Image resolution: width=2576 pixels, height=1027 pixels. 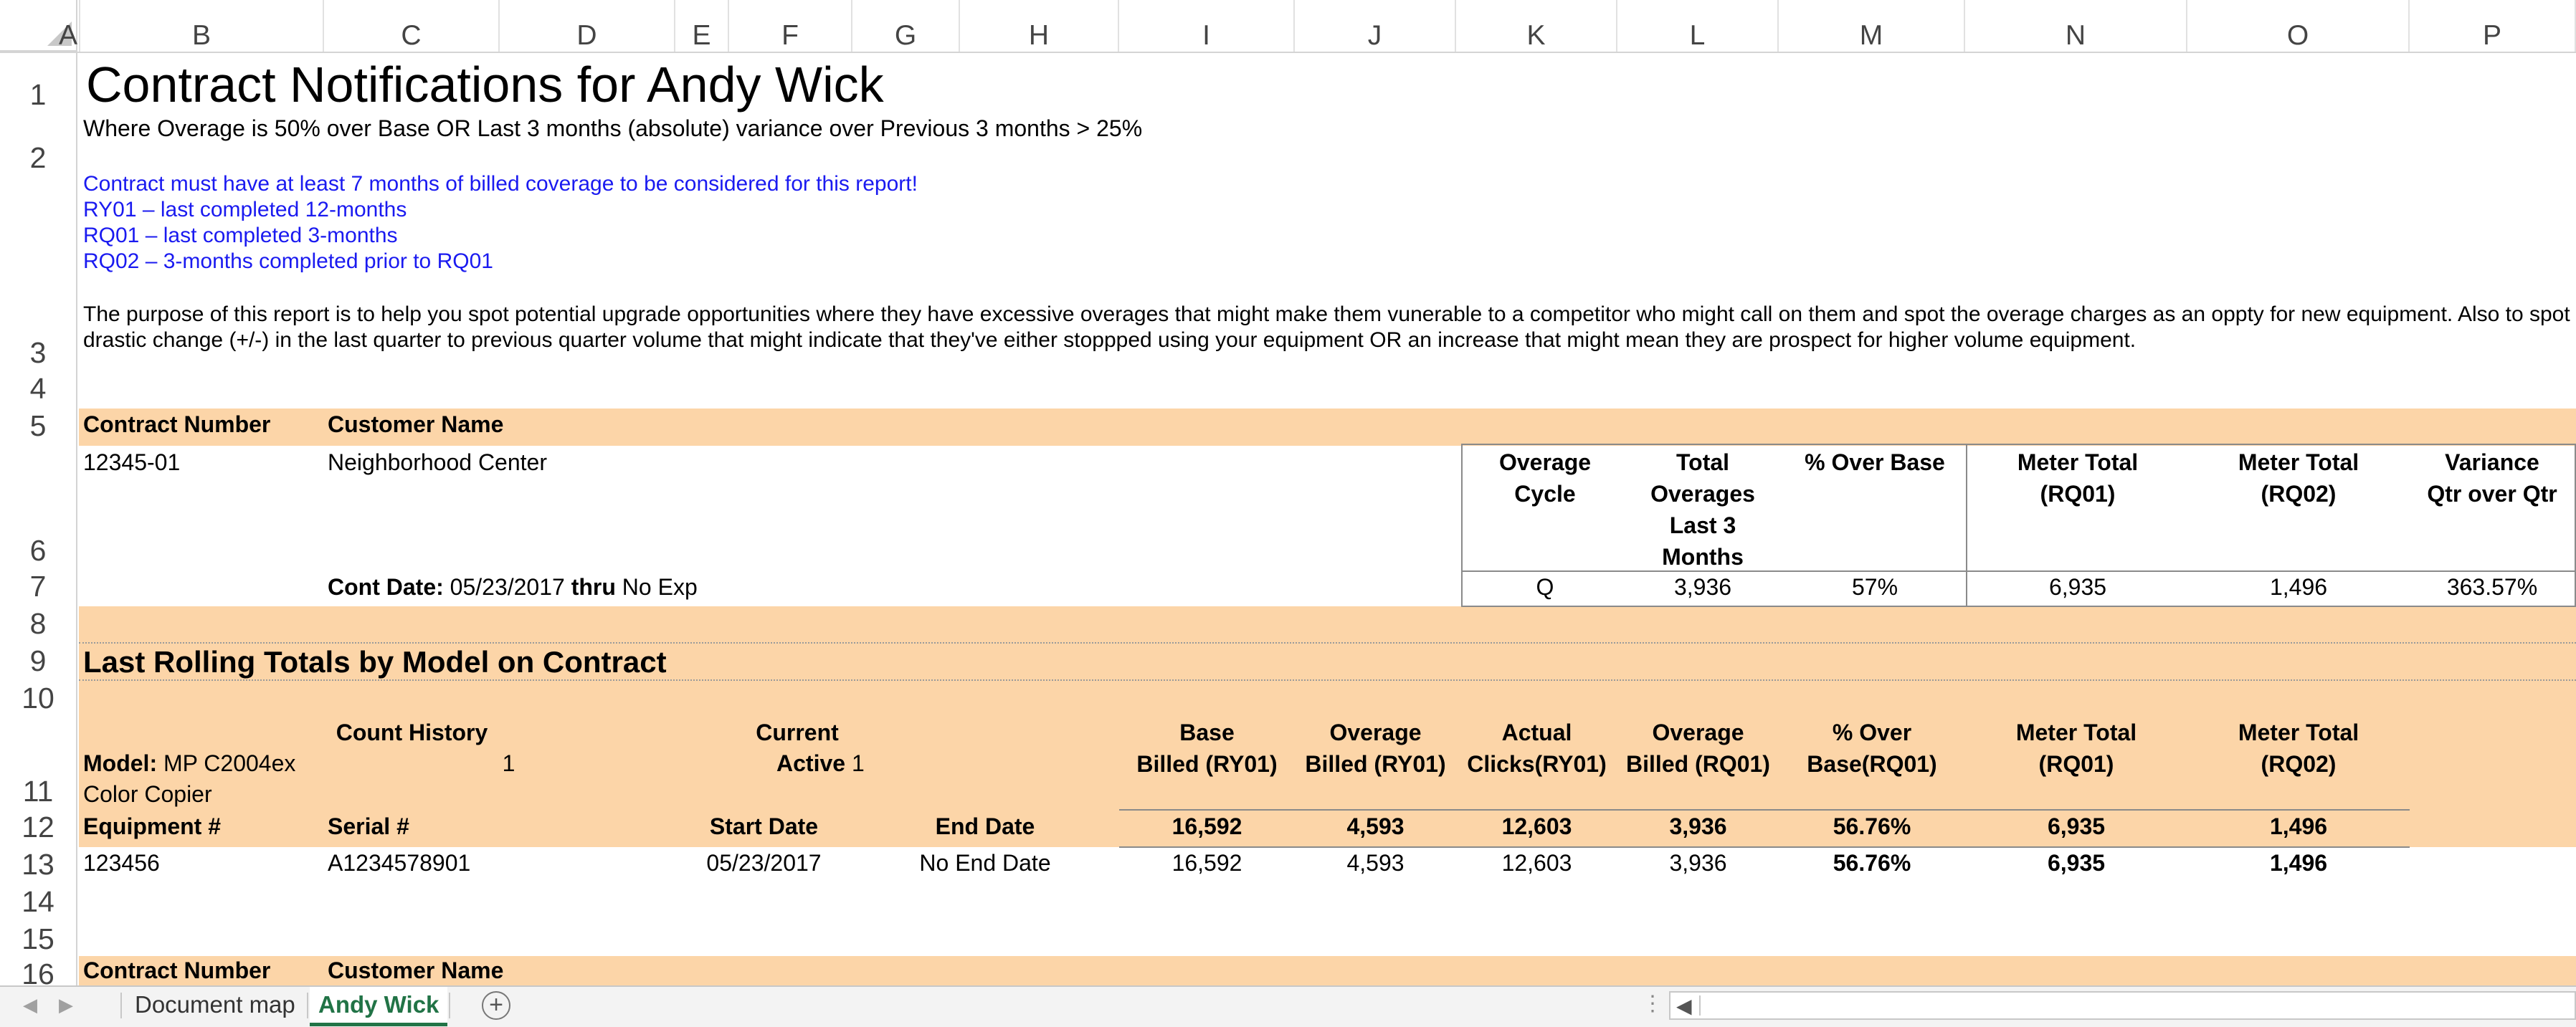 I want to click on active-count: Active 1, so click(x=820, y=763).